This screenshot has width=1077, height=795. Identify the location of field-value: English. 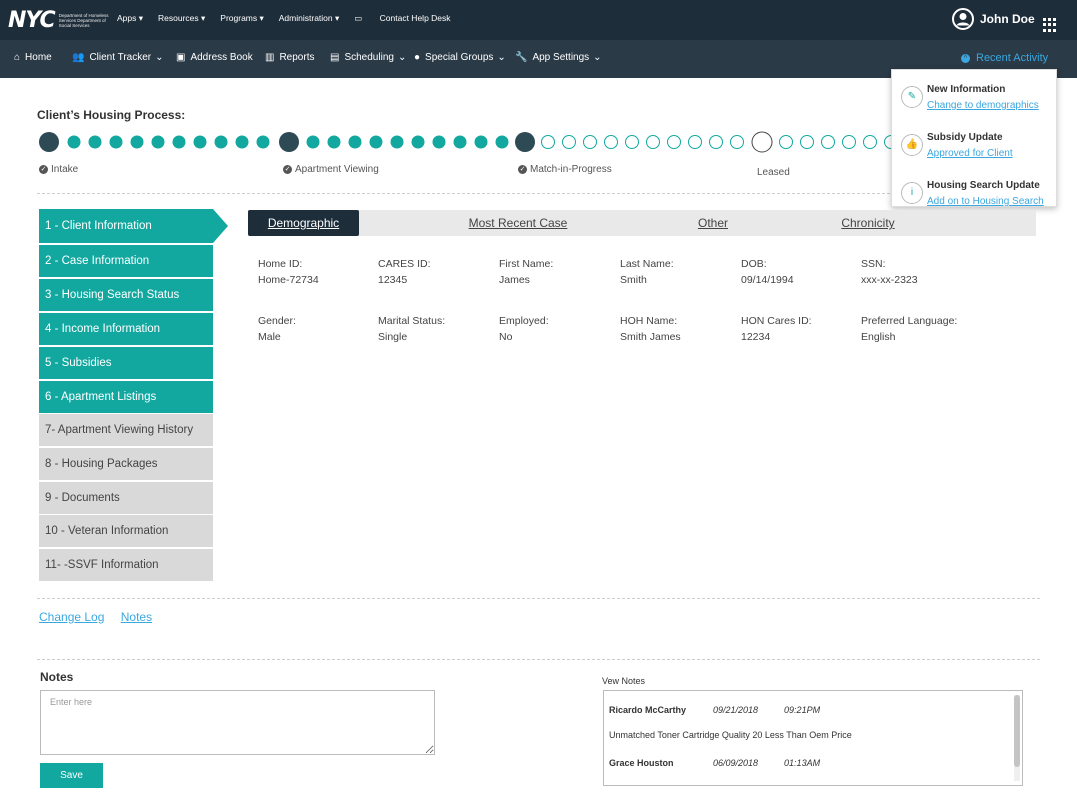
(878, 337).